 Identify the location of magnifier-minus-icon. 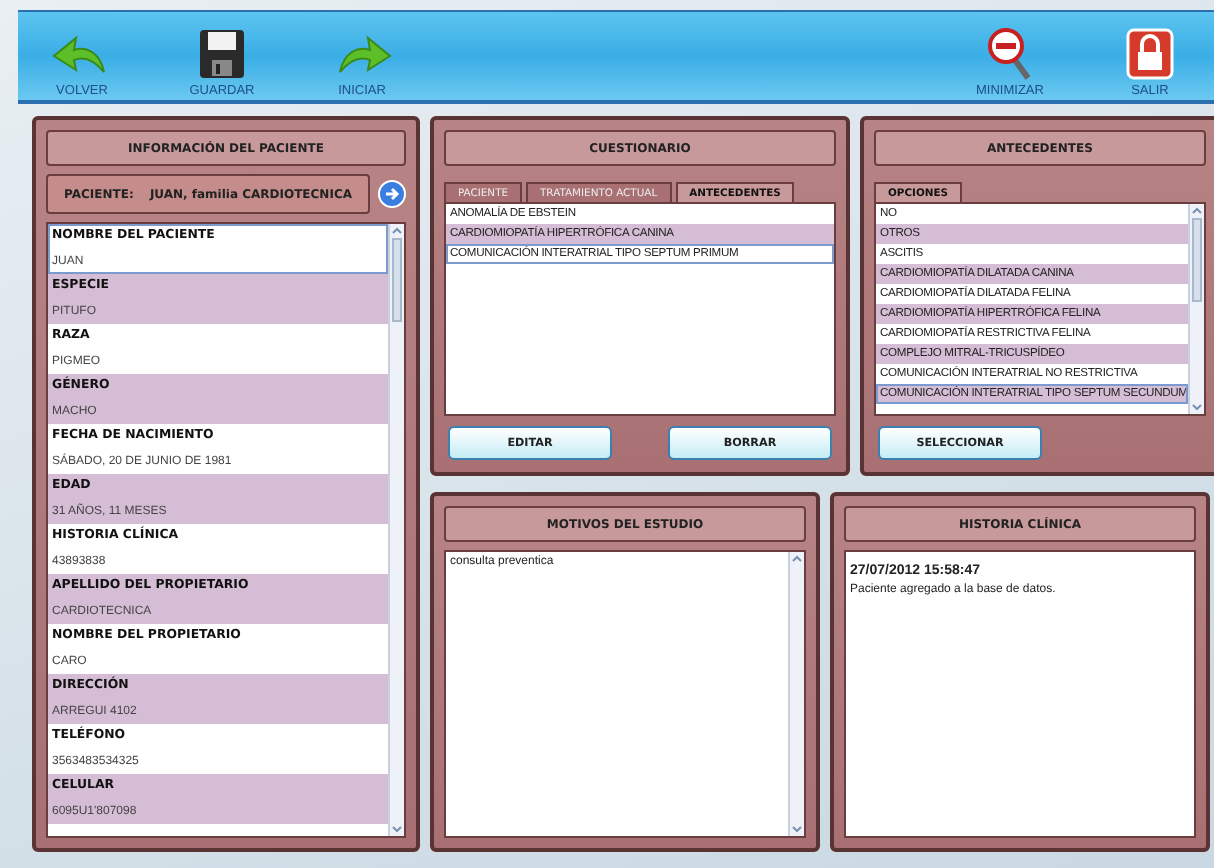
(1010, 54).